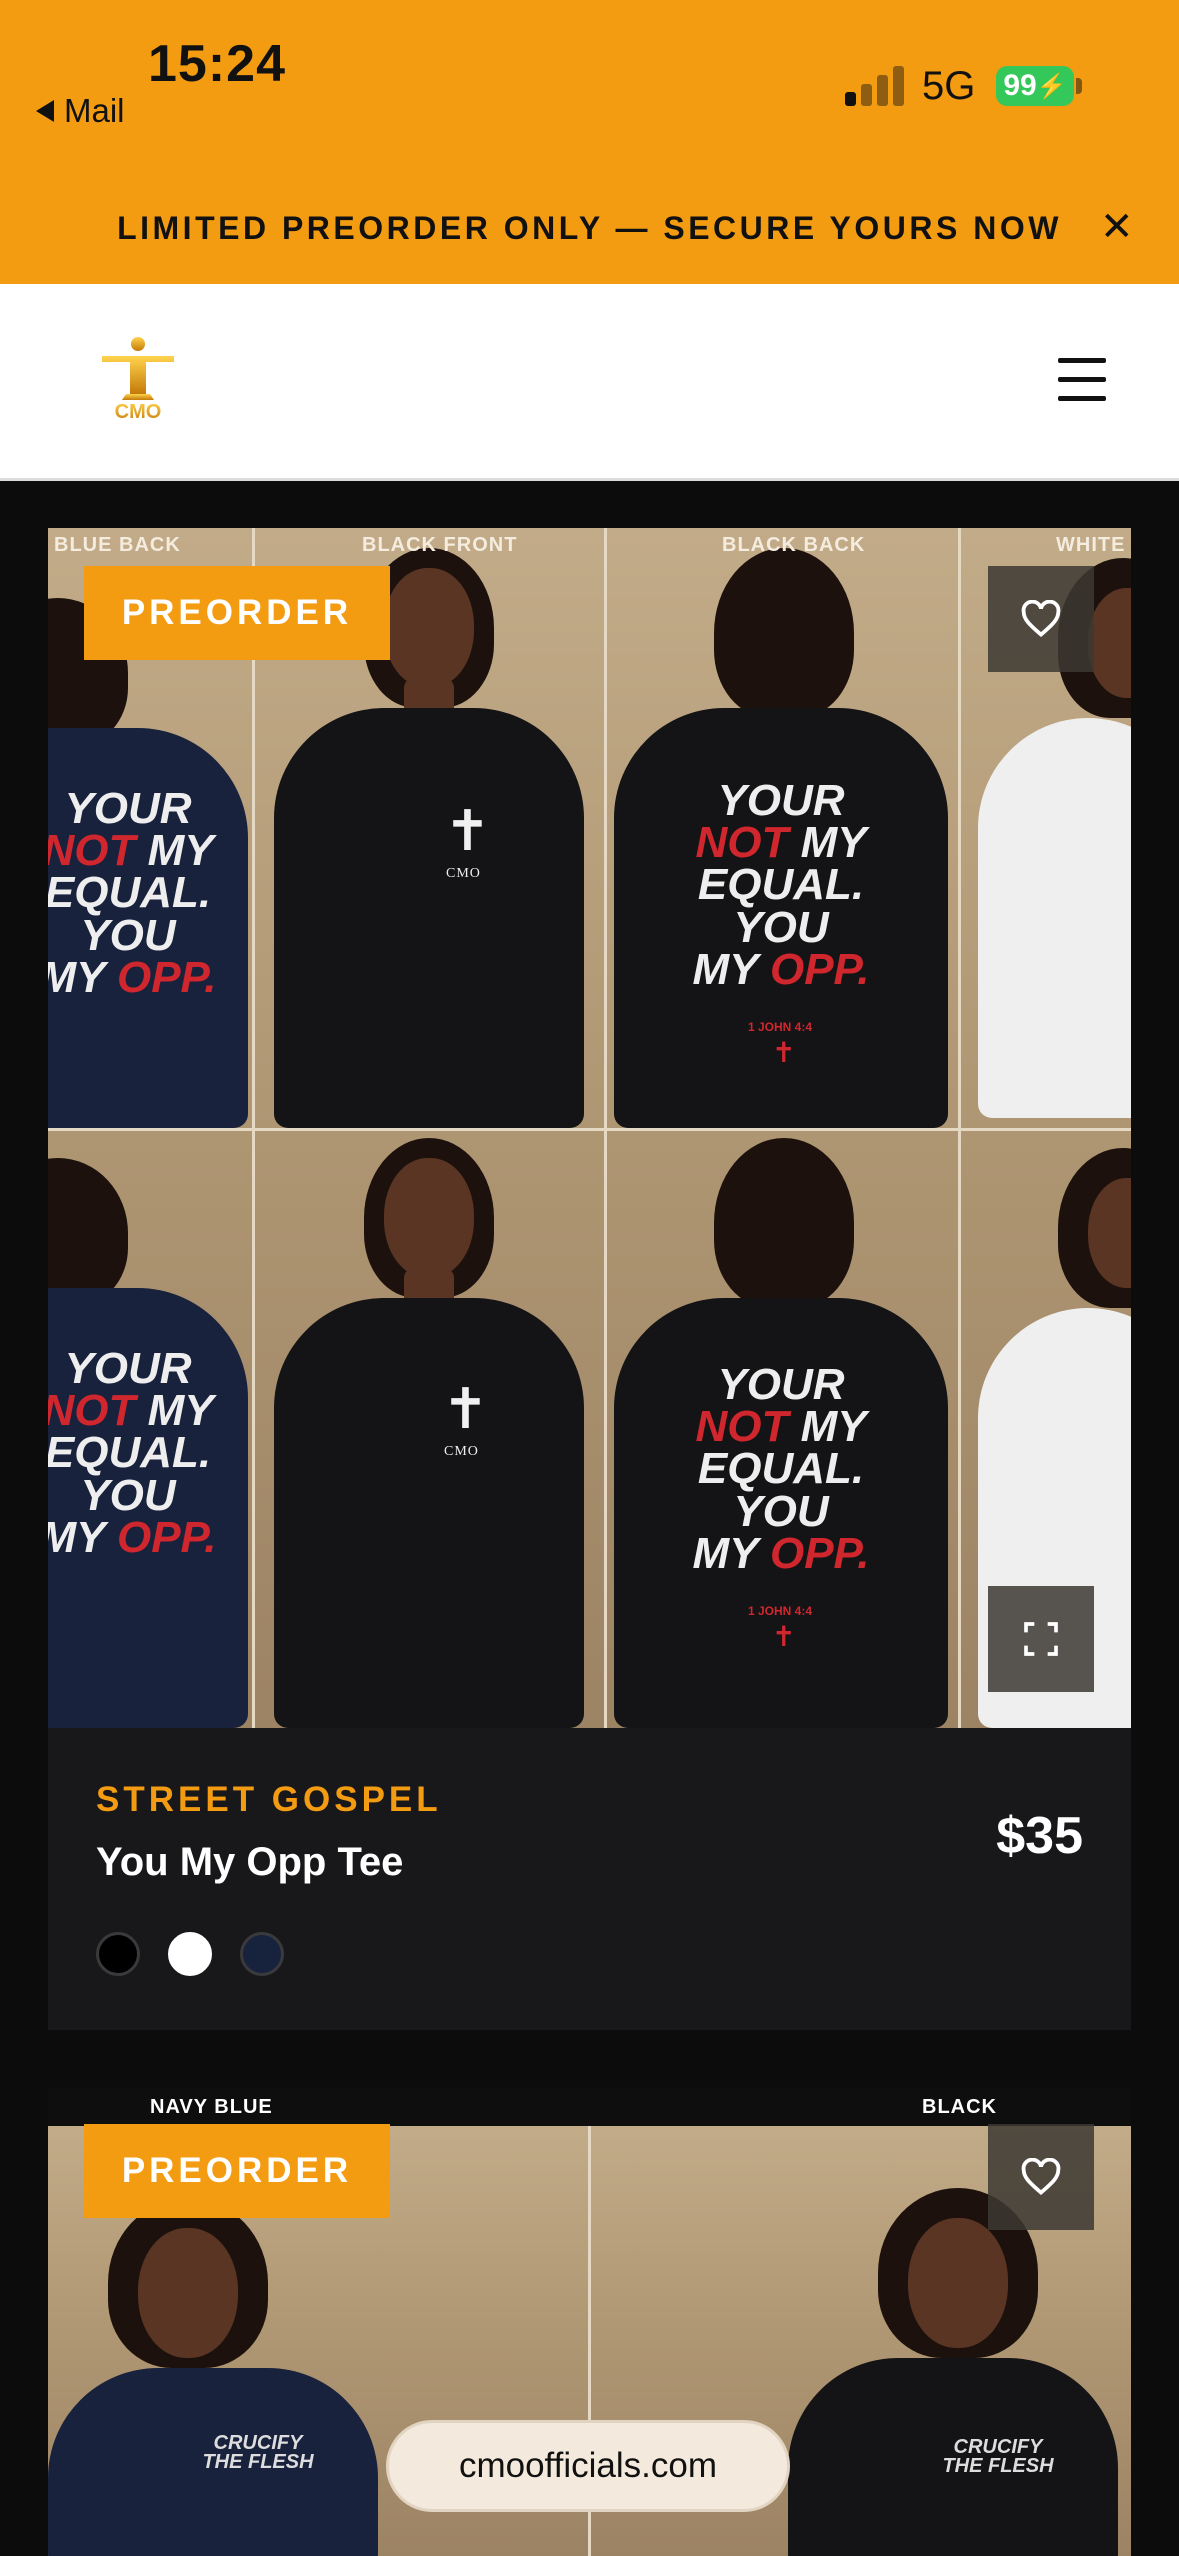  Describe the element at coordinates (794, 545) in the screenshot. I see `photo-label: BLACK BACK` at that location.